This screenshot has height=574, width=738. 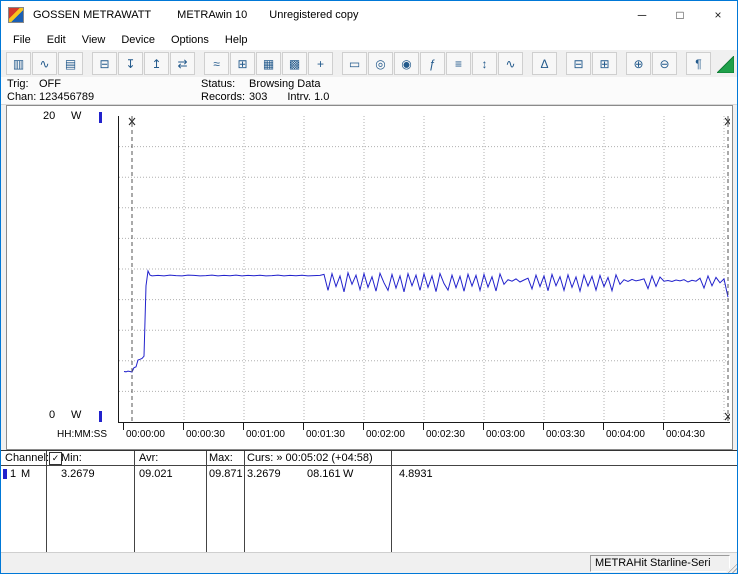 I want to click on meter-icon: ◉, so click(x=406, y=63).